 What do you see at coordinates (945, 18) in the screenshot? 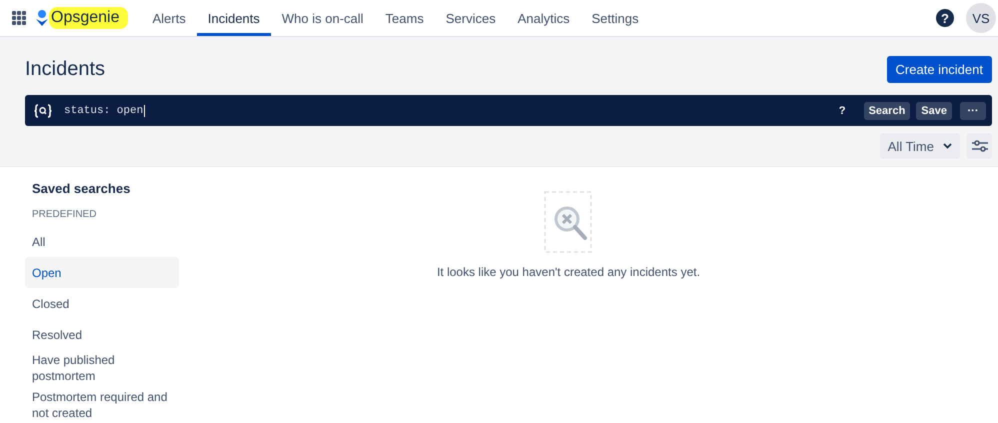
I see `help-button: ?` at bounding box center [945, 18].